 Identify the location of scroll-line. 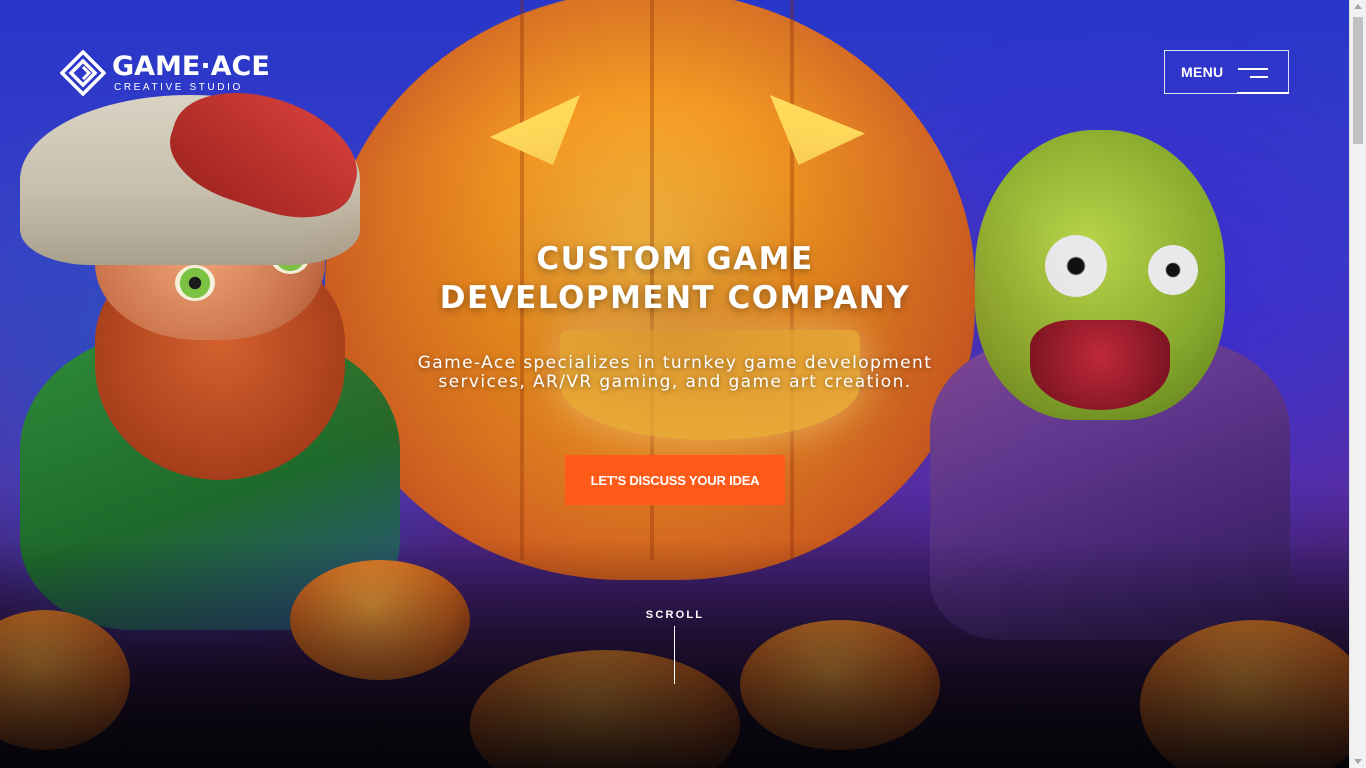
(674, 655).